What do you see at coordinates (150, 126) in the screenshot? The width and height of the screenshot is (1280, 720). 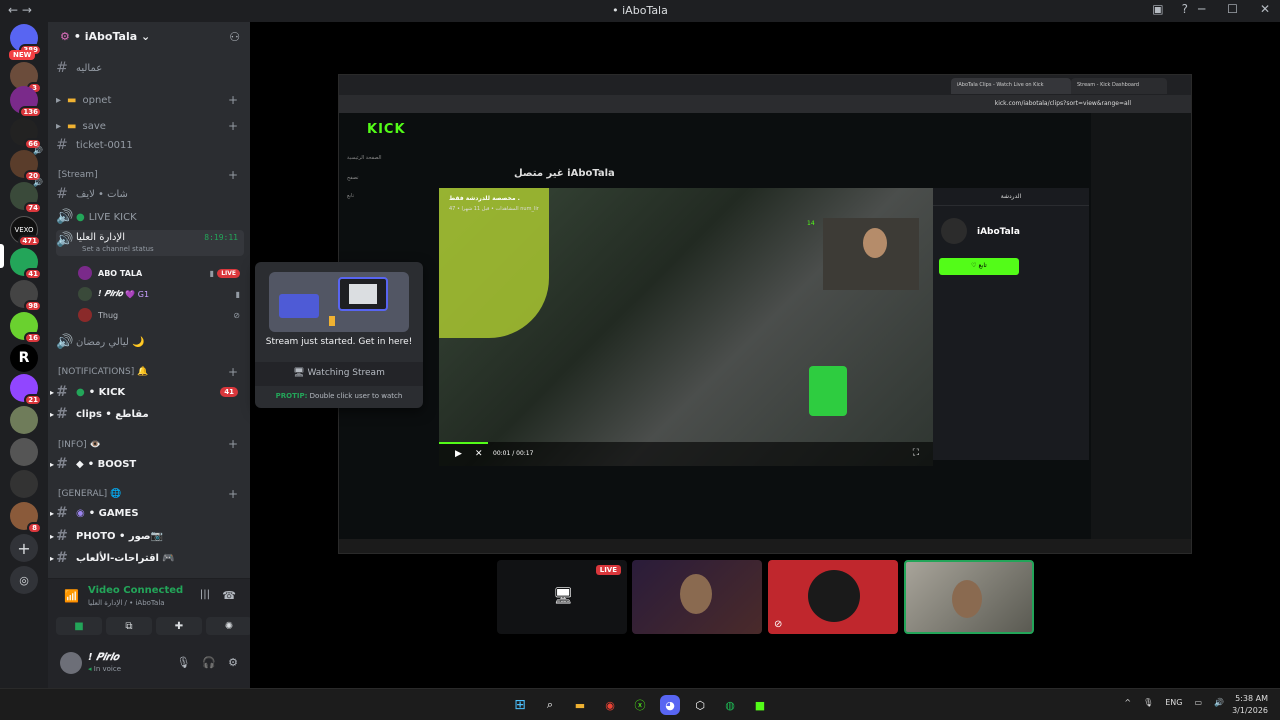 I see `folder-item: ▸ ▬ save +` at bounding box center [150, 126].